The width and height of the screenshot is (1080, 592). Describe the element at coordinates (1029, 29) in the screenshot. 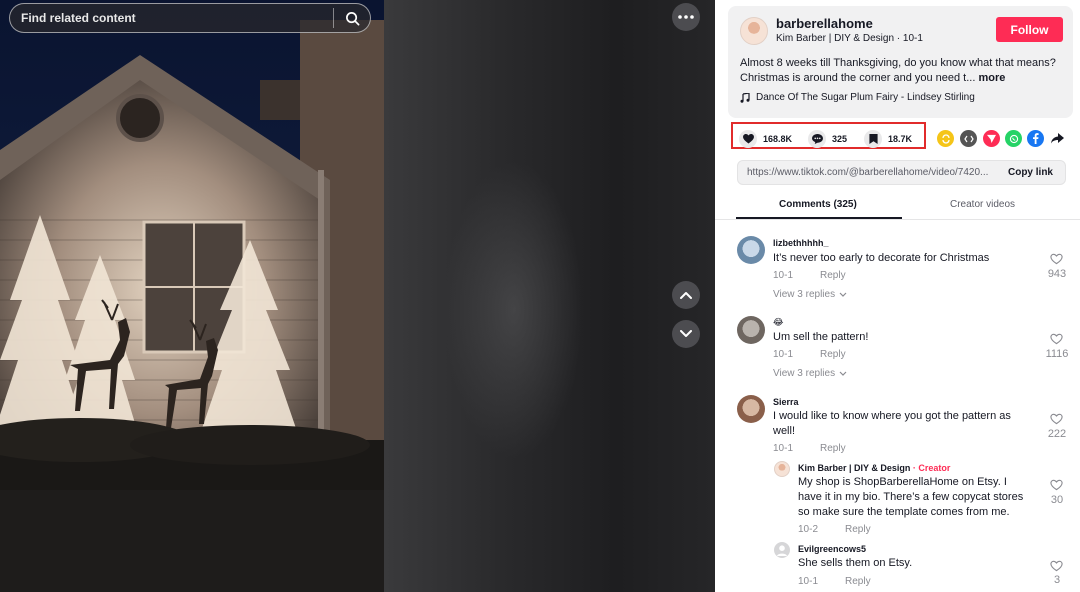

I see `follow-button: Follow` at that location.